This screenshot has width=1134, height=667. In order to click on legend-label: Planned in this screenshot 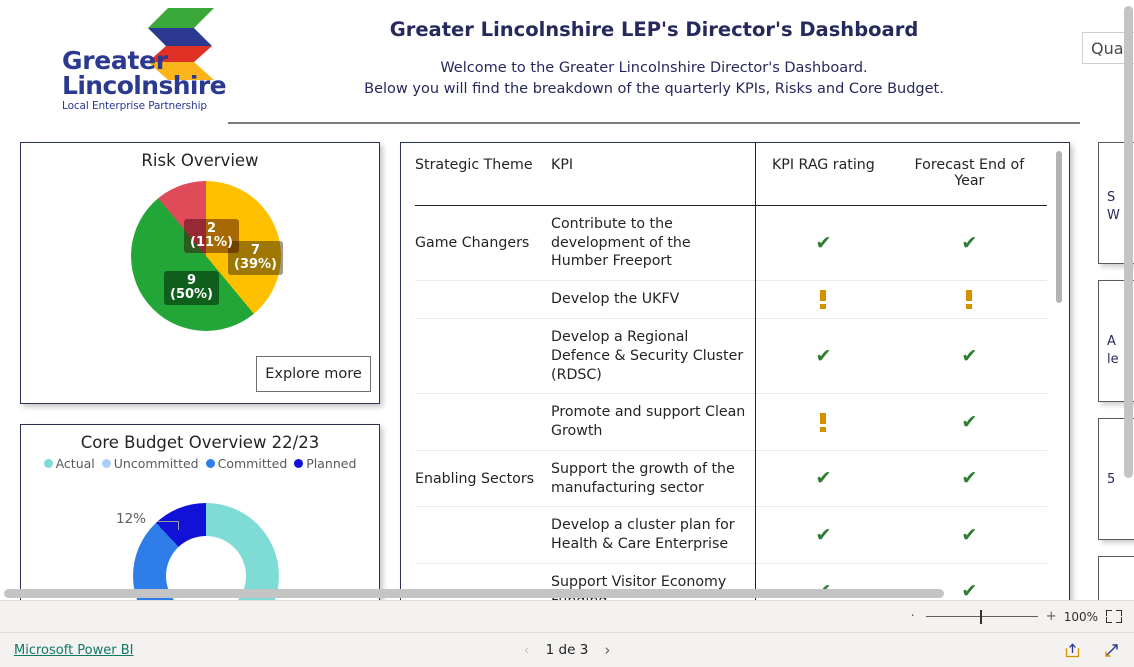, I will do `click(331, 463)`.